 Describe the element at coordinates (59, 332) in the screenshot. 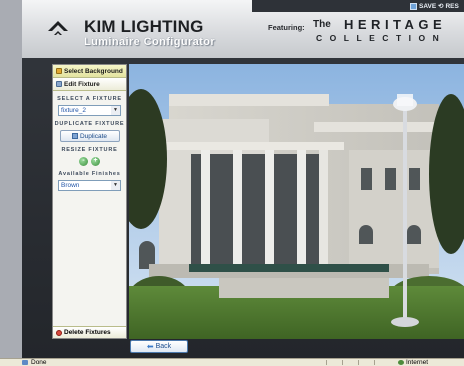

I see `delete-icon` at that location.